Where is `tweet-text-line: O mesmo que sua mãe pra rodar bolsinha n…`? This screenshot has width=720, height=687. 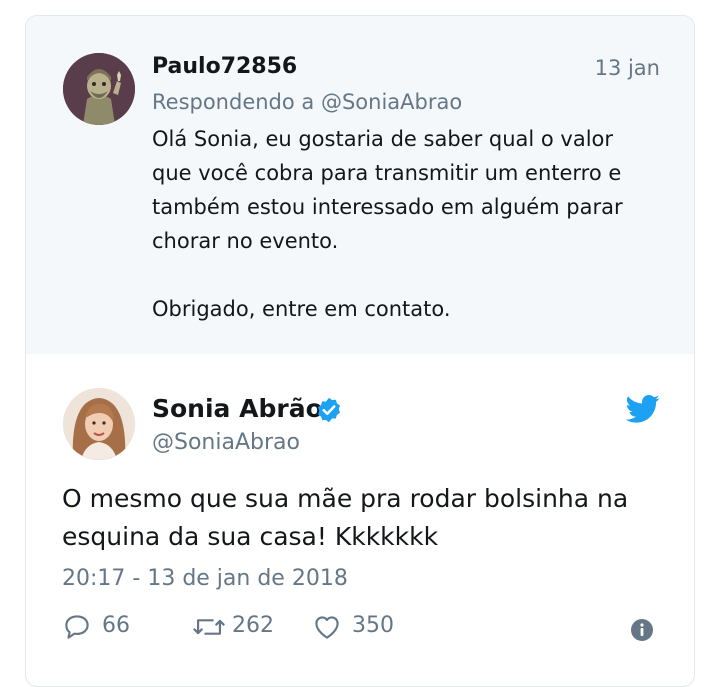 tweet-text-line: O mesmo que sua mãe pra rodar bolsinha n… is located at coordinates (345, 498).